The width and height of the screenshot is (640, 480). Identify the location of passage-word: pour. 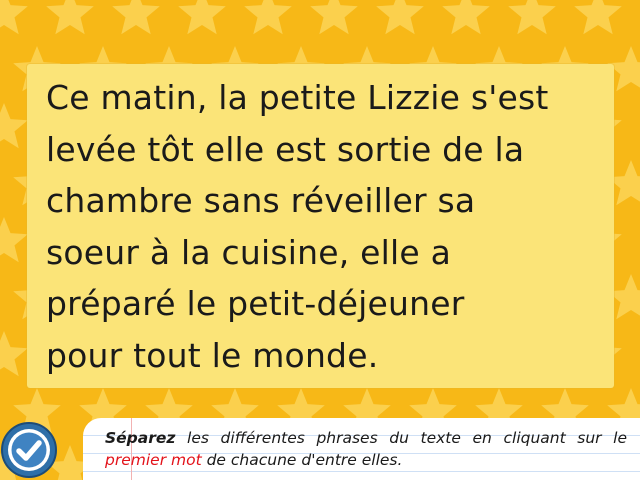
(84, 355).